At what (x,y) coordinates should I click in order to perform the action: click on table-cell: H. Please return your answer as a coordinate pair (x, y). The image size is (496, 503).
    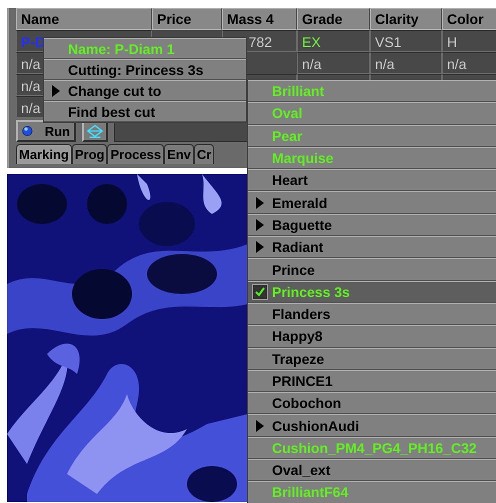
    Looking at the image, I should click on (469, 41).